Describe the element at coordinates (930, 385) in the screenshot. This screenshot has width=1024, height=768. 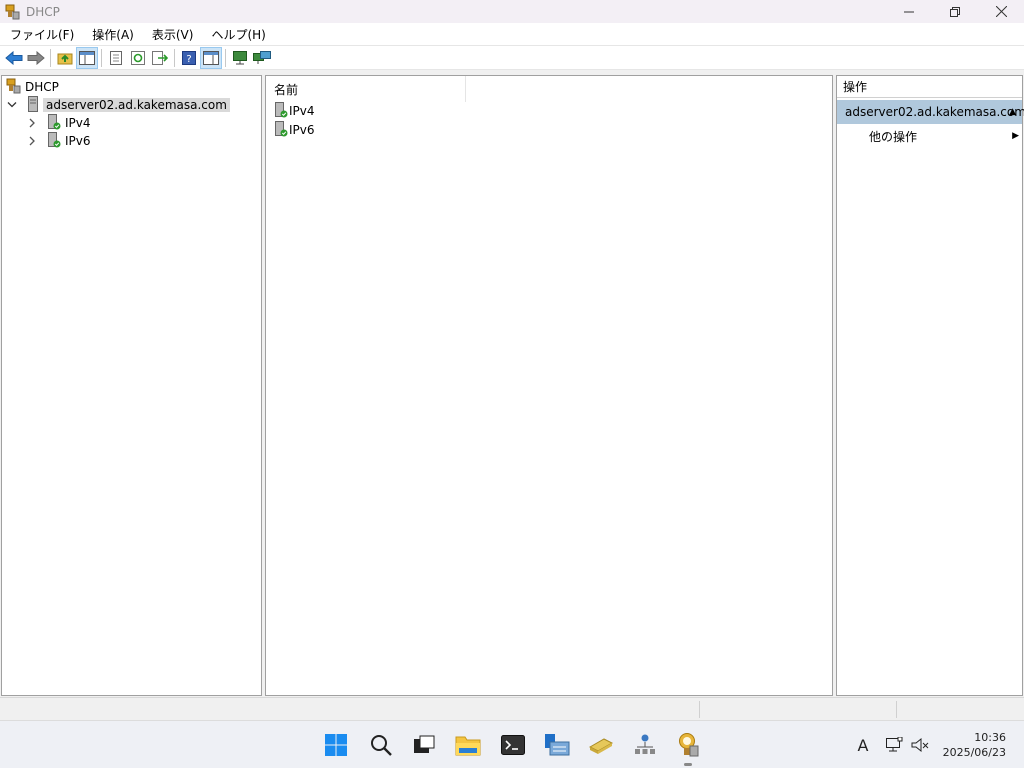
I see `action-pane: 操作 adserver02.ad.kakemasa.com ▲ 他の操作 ▶` at that location.